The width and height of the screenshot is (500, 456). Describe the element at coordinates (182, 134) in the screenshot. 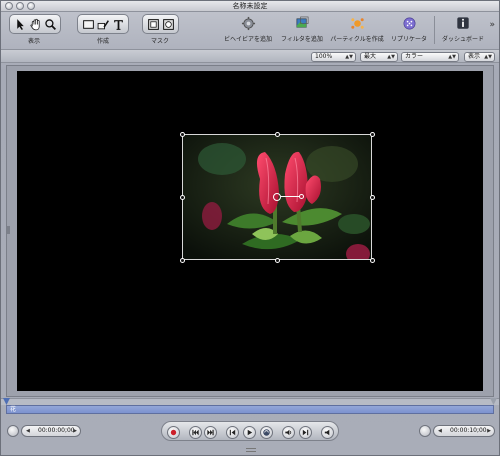

I see `resize-handle-top-left` at that location.